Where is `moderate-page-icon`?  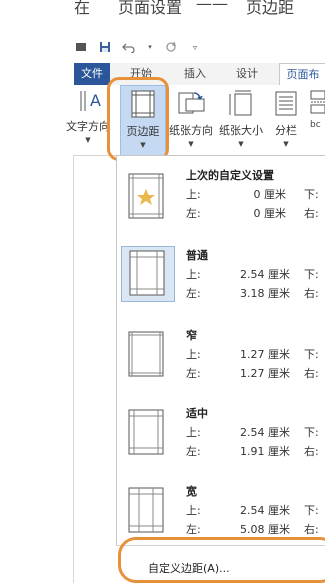 moderate-page-icon is located at coordinates (146, 432).